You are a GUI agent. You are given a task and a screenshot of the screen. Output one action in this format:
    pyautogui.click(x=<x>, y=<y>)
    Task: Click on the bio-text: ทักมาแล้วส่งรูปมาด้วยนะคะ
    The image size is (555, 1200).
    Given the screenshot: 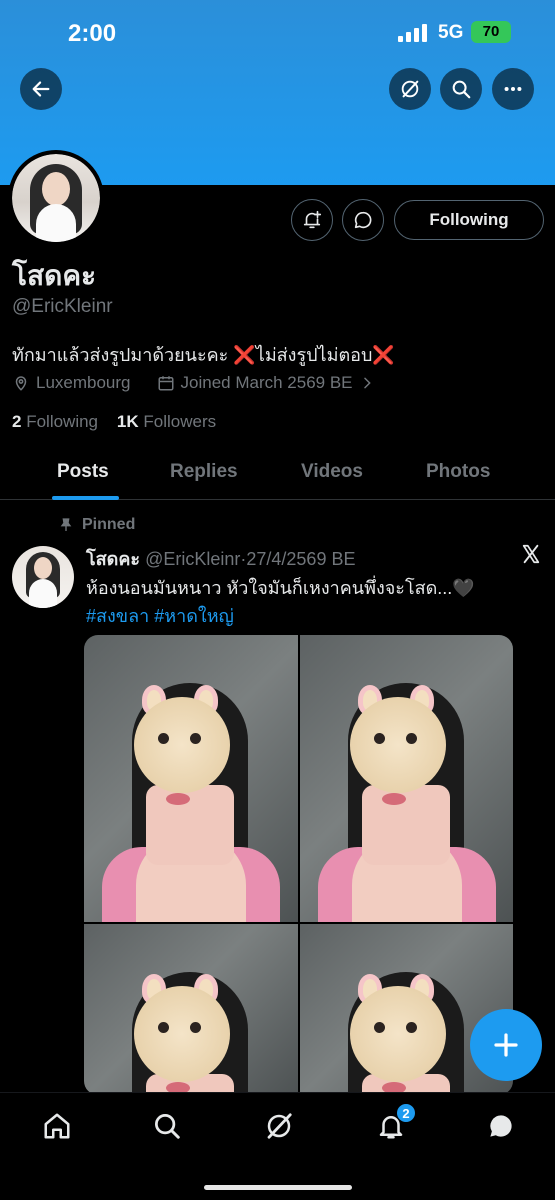 What is the action you would take?
    pyautogui.click(x=123, y=355)
    